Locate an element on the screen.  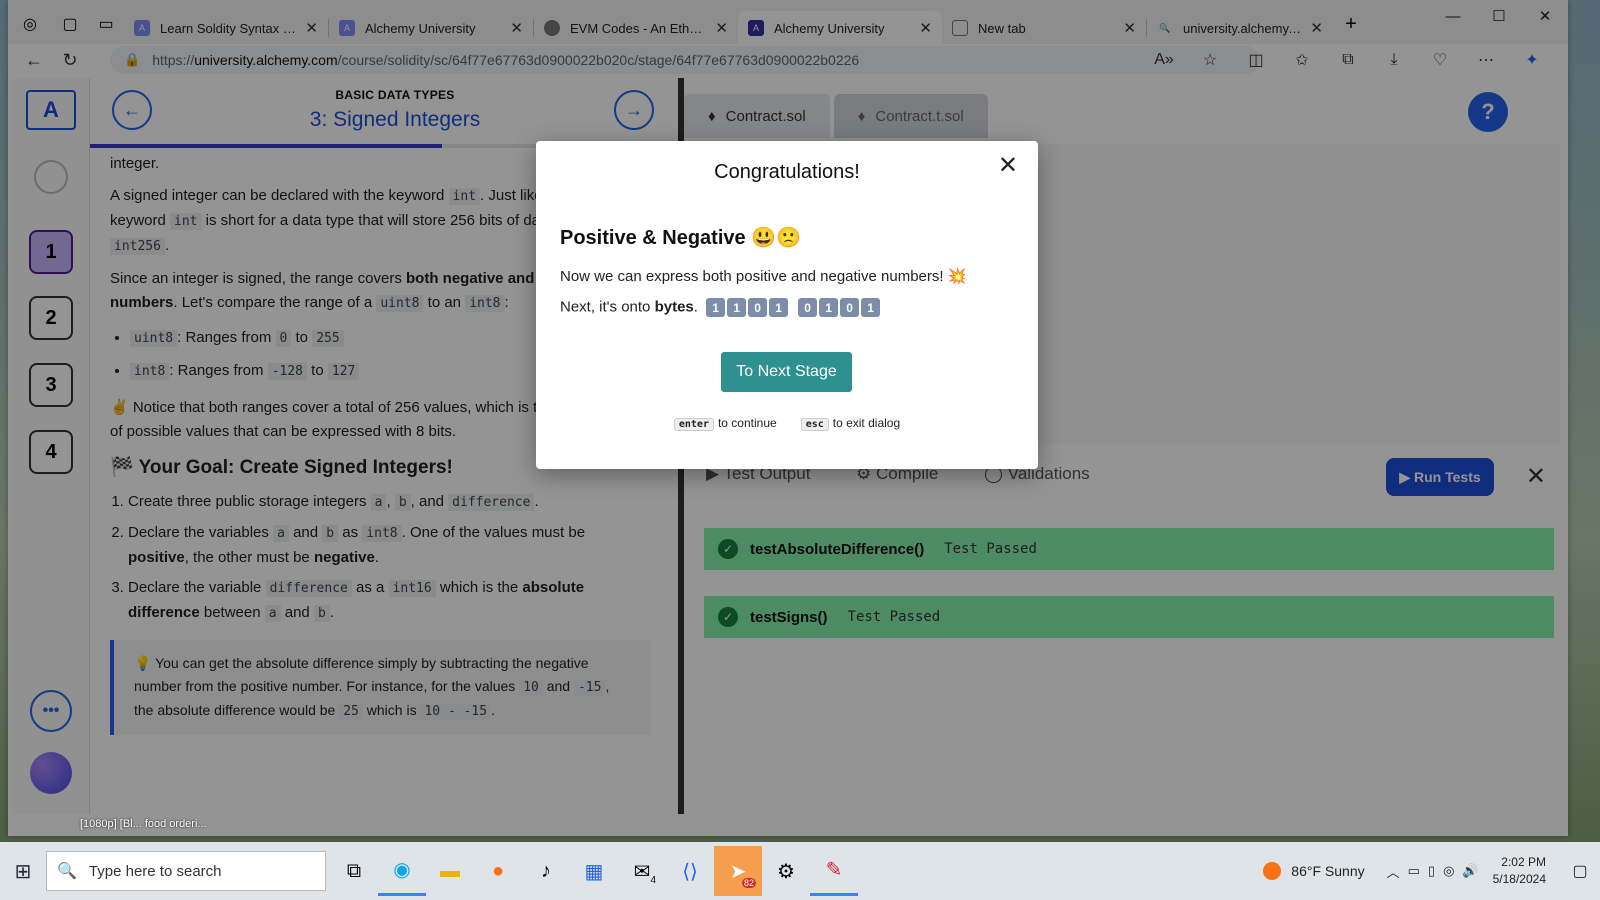
search-input: 🔍 Type here to search is located at coordinates (186, 871).